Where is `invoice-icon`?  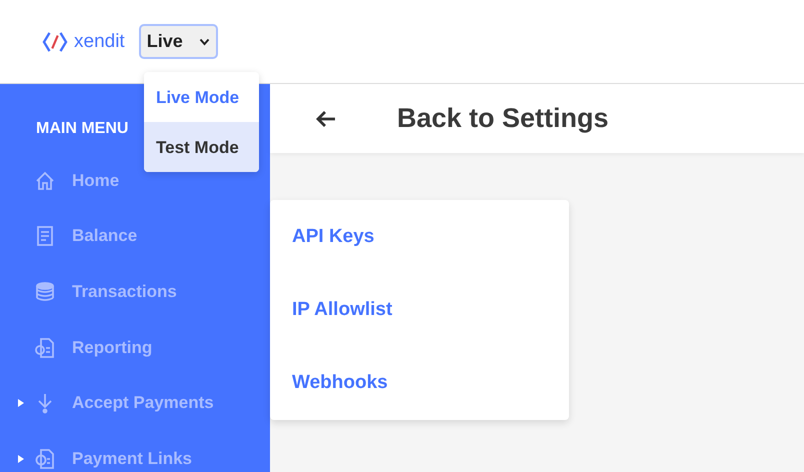
invoice-icon is located at coordinates (45, 459).